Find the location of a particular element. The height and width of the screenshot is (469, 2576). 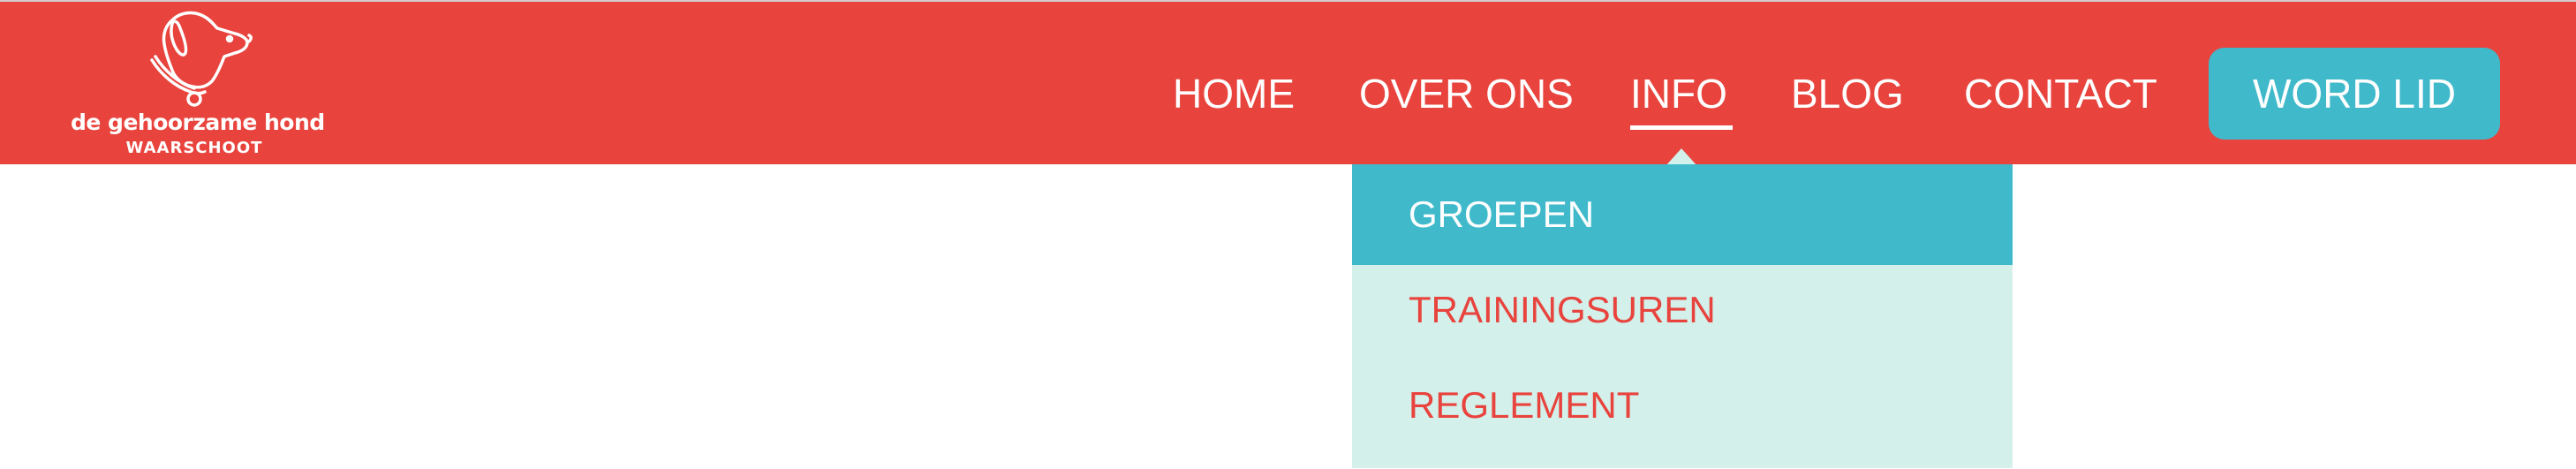

brand-name: de gehoorzame hond is located at coordinates (198, 122).